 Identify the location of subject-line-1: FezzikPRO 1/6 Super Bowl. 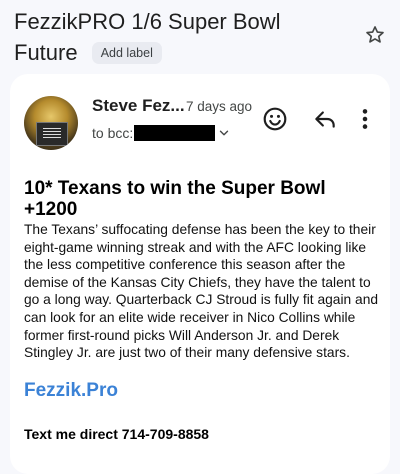
(147, 21).